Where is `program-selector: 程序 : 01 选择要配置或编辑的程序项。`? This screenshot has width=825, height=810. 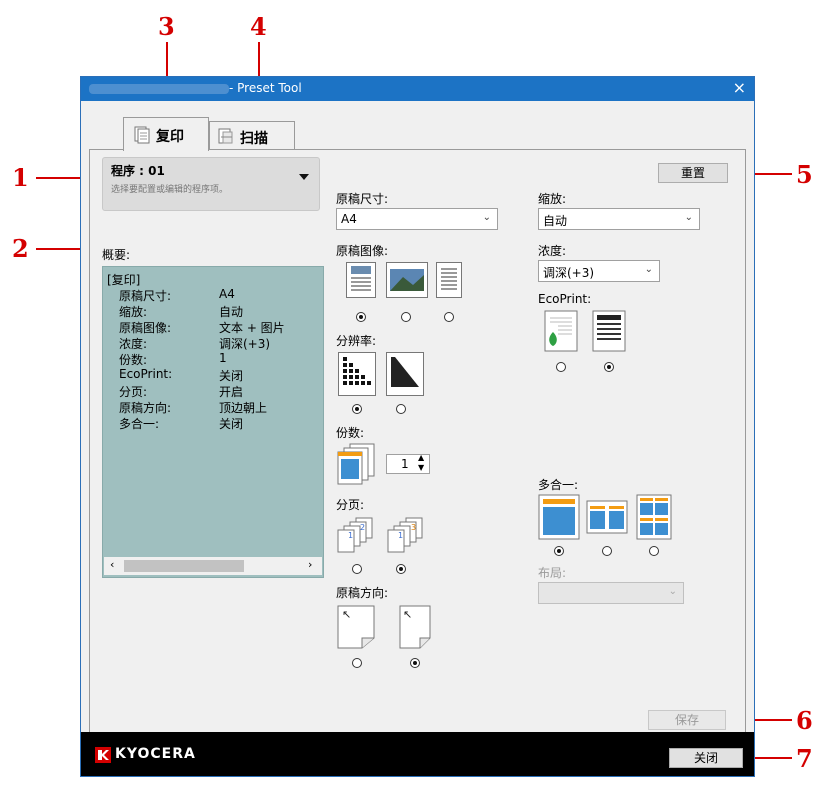 program-selector: 程序 : 01 选择要配置或编辑的程序项。 is located at coordinates (211, 184).